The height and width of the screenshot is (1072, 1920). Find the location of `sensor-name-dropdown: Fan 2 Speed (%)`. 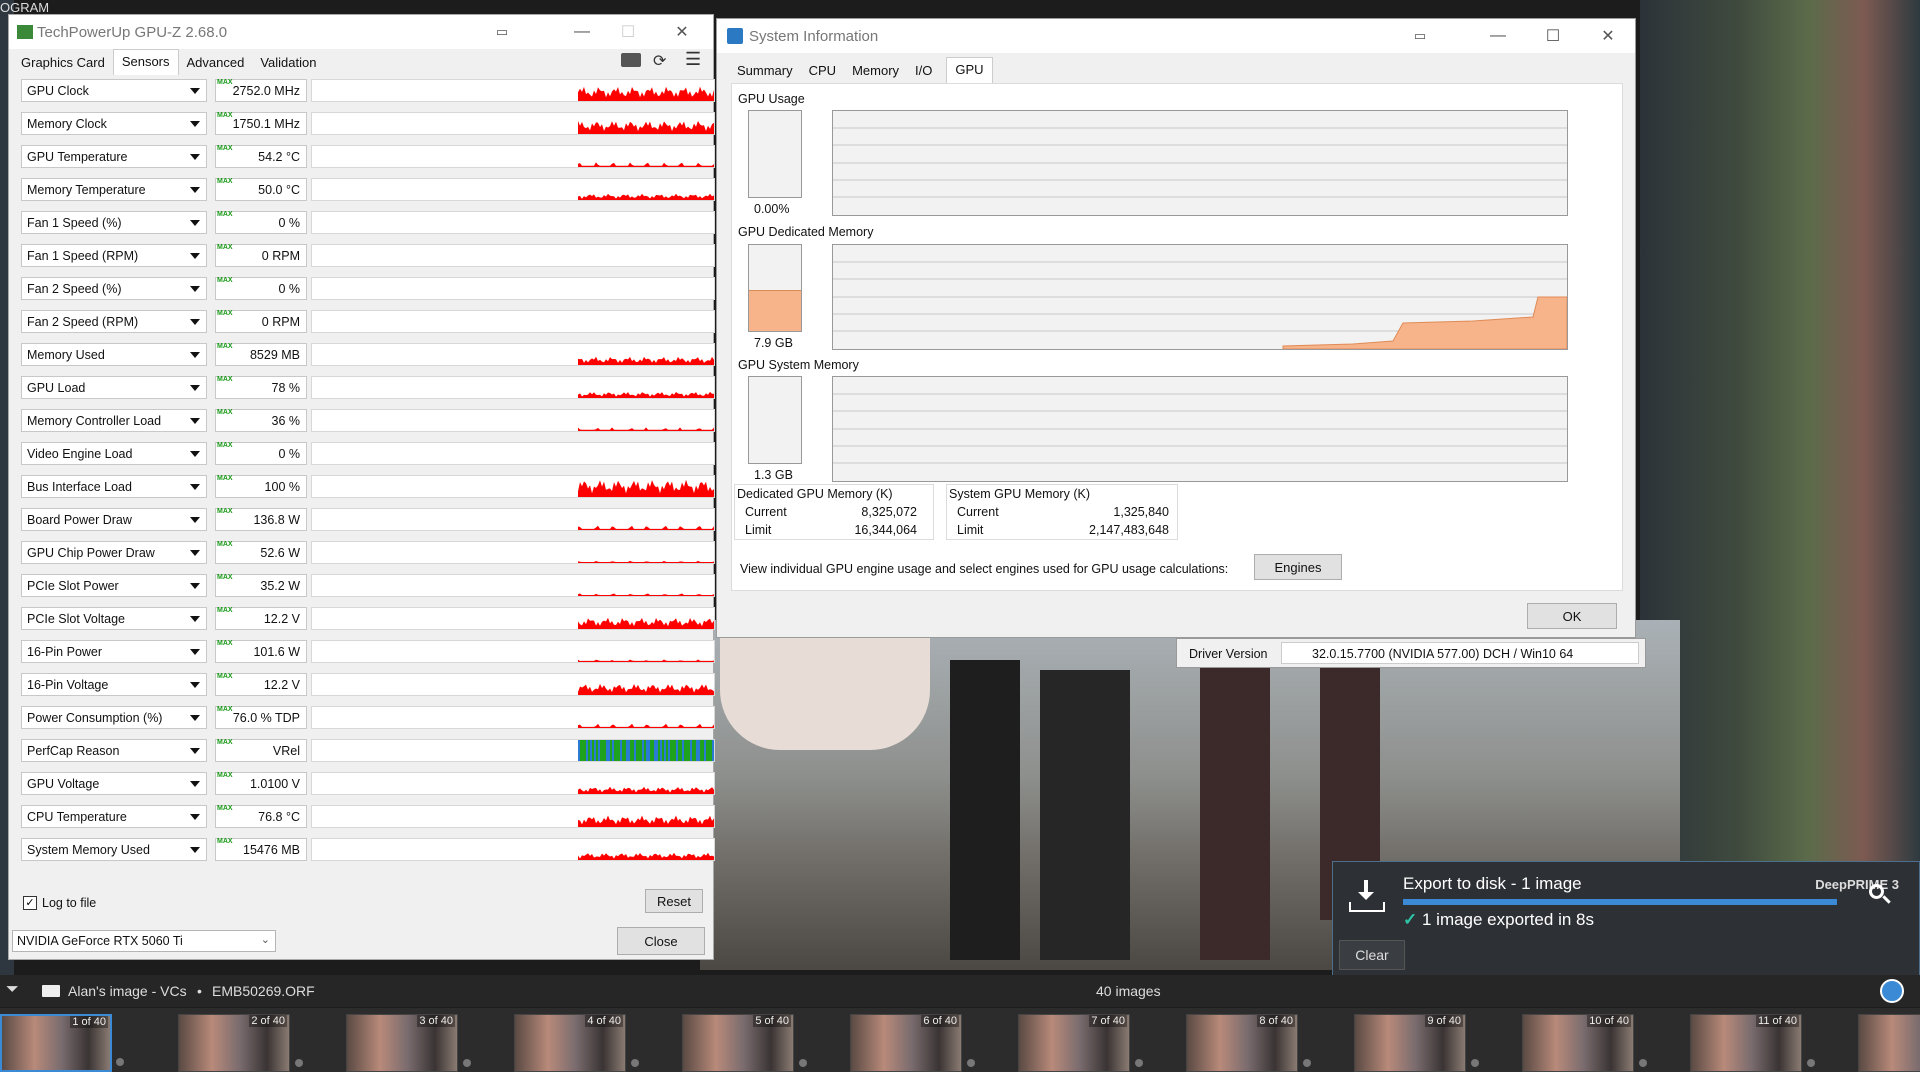

sensor-name-dropdown: Fan 2 Speed (%) is located at coordinates (114, 288).